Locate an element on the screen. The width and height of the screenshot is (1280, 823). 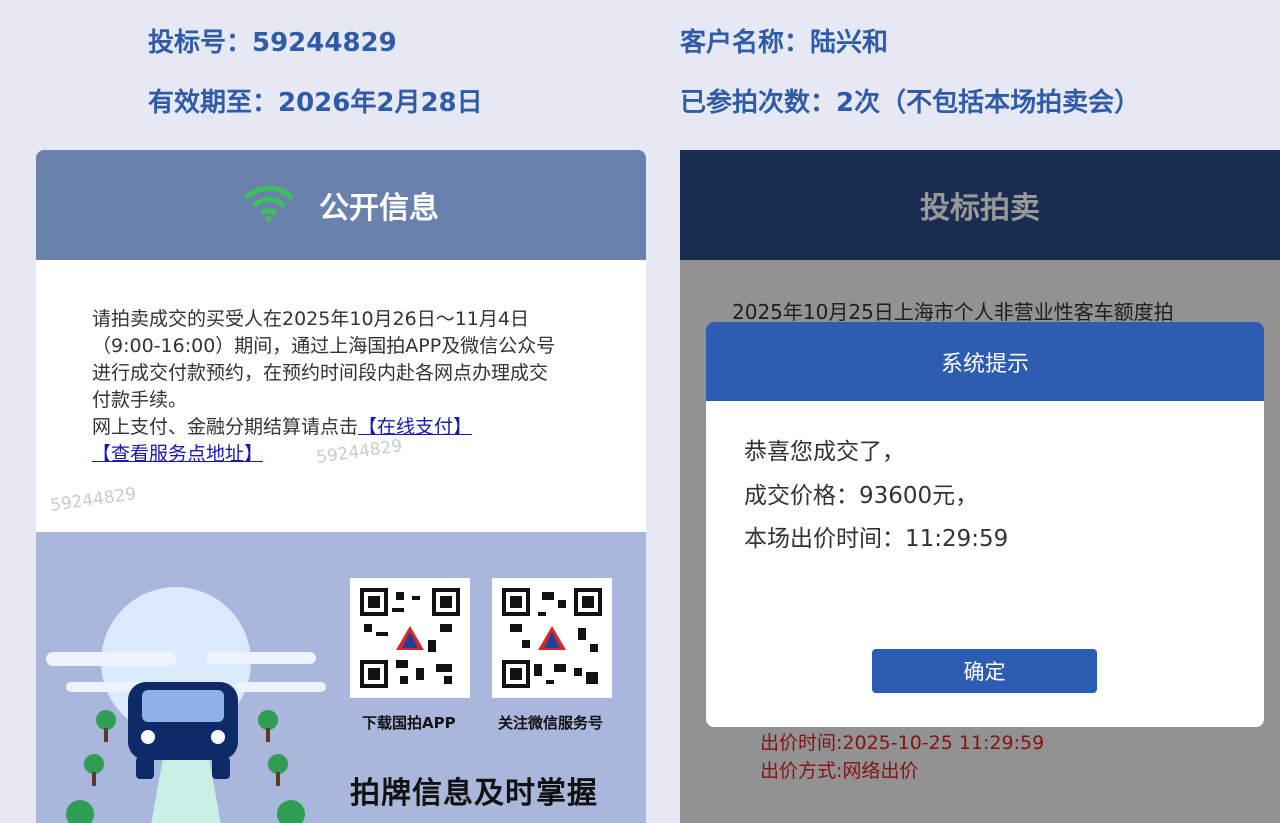
online-pay-link: 【在线支付】 is located at coordinates (415, 427).